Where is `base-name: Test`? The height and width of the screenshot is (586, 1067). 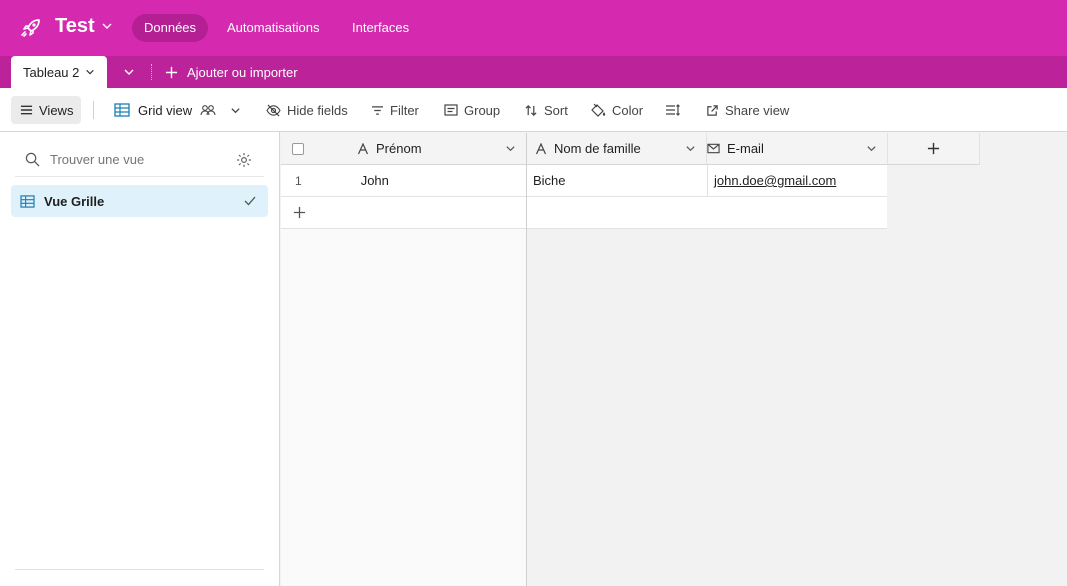
base-name: Test is located at coordinates (75, 26).